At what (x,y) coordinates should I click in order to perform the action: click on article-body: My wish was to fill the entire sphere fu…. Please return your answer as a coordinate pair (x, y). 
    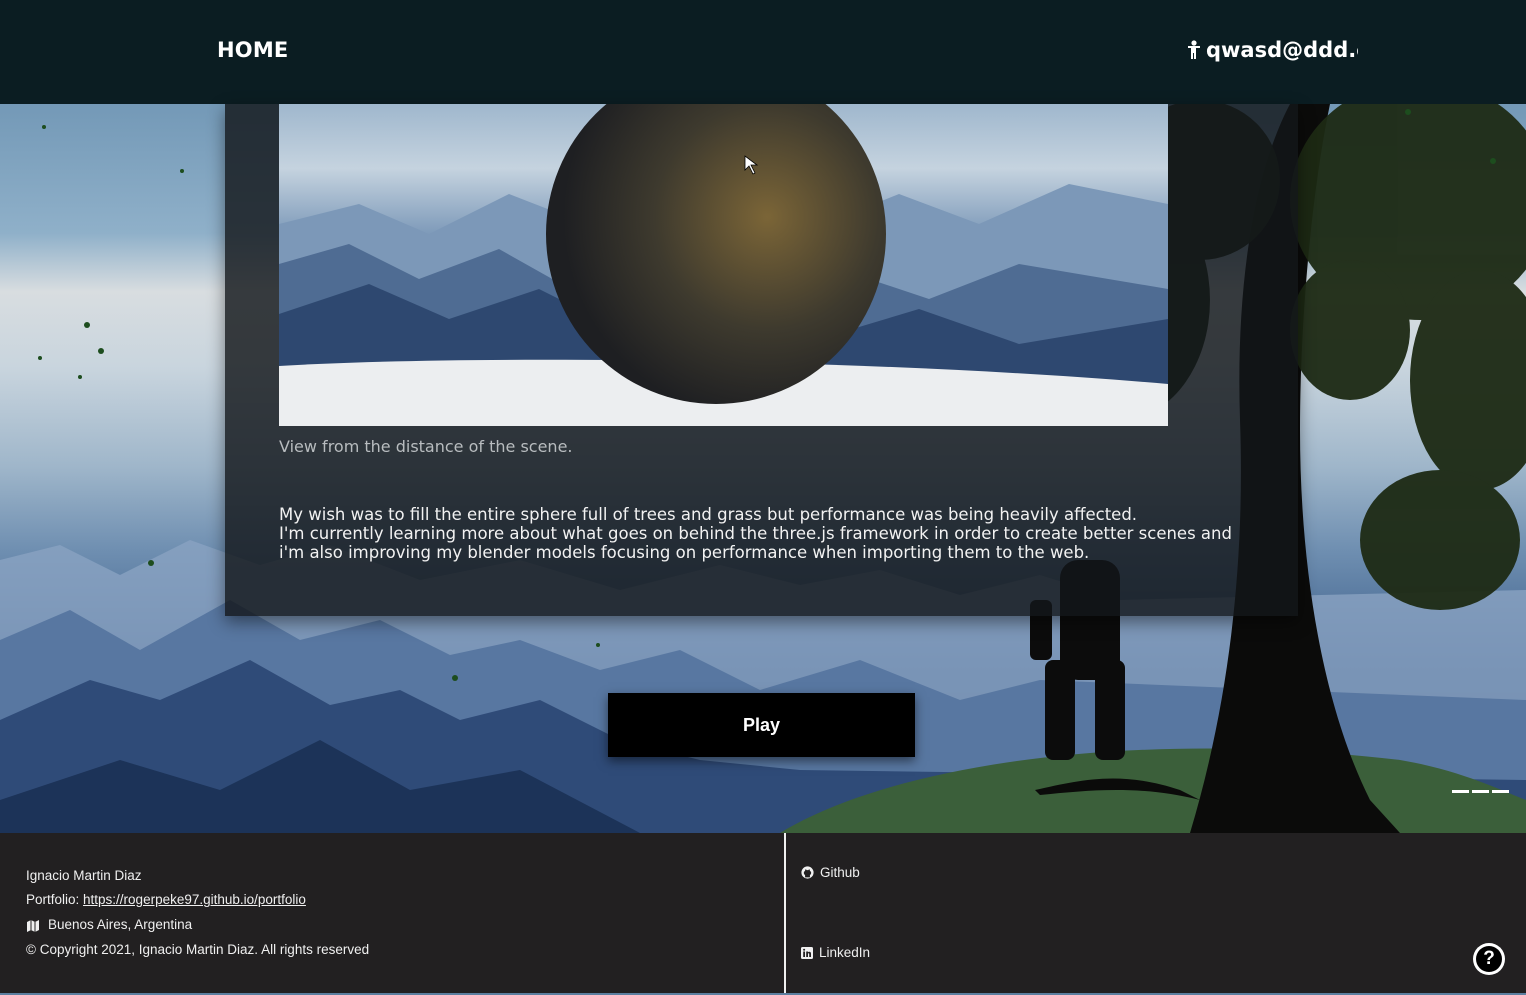
    Looking at the image, I should click on (759, 533).